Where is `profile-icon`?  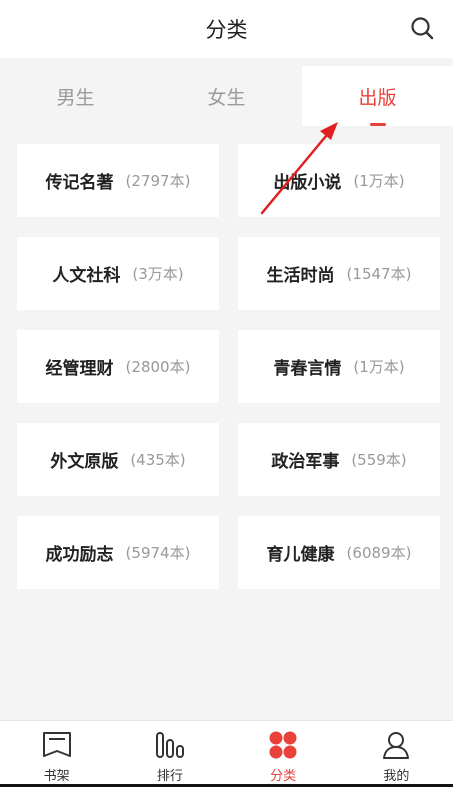
profile-icon is located at coordinates (396, 745).